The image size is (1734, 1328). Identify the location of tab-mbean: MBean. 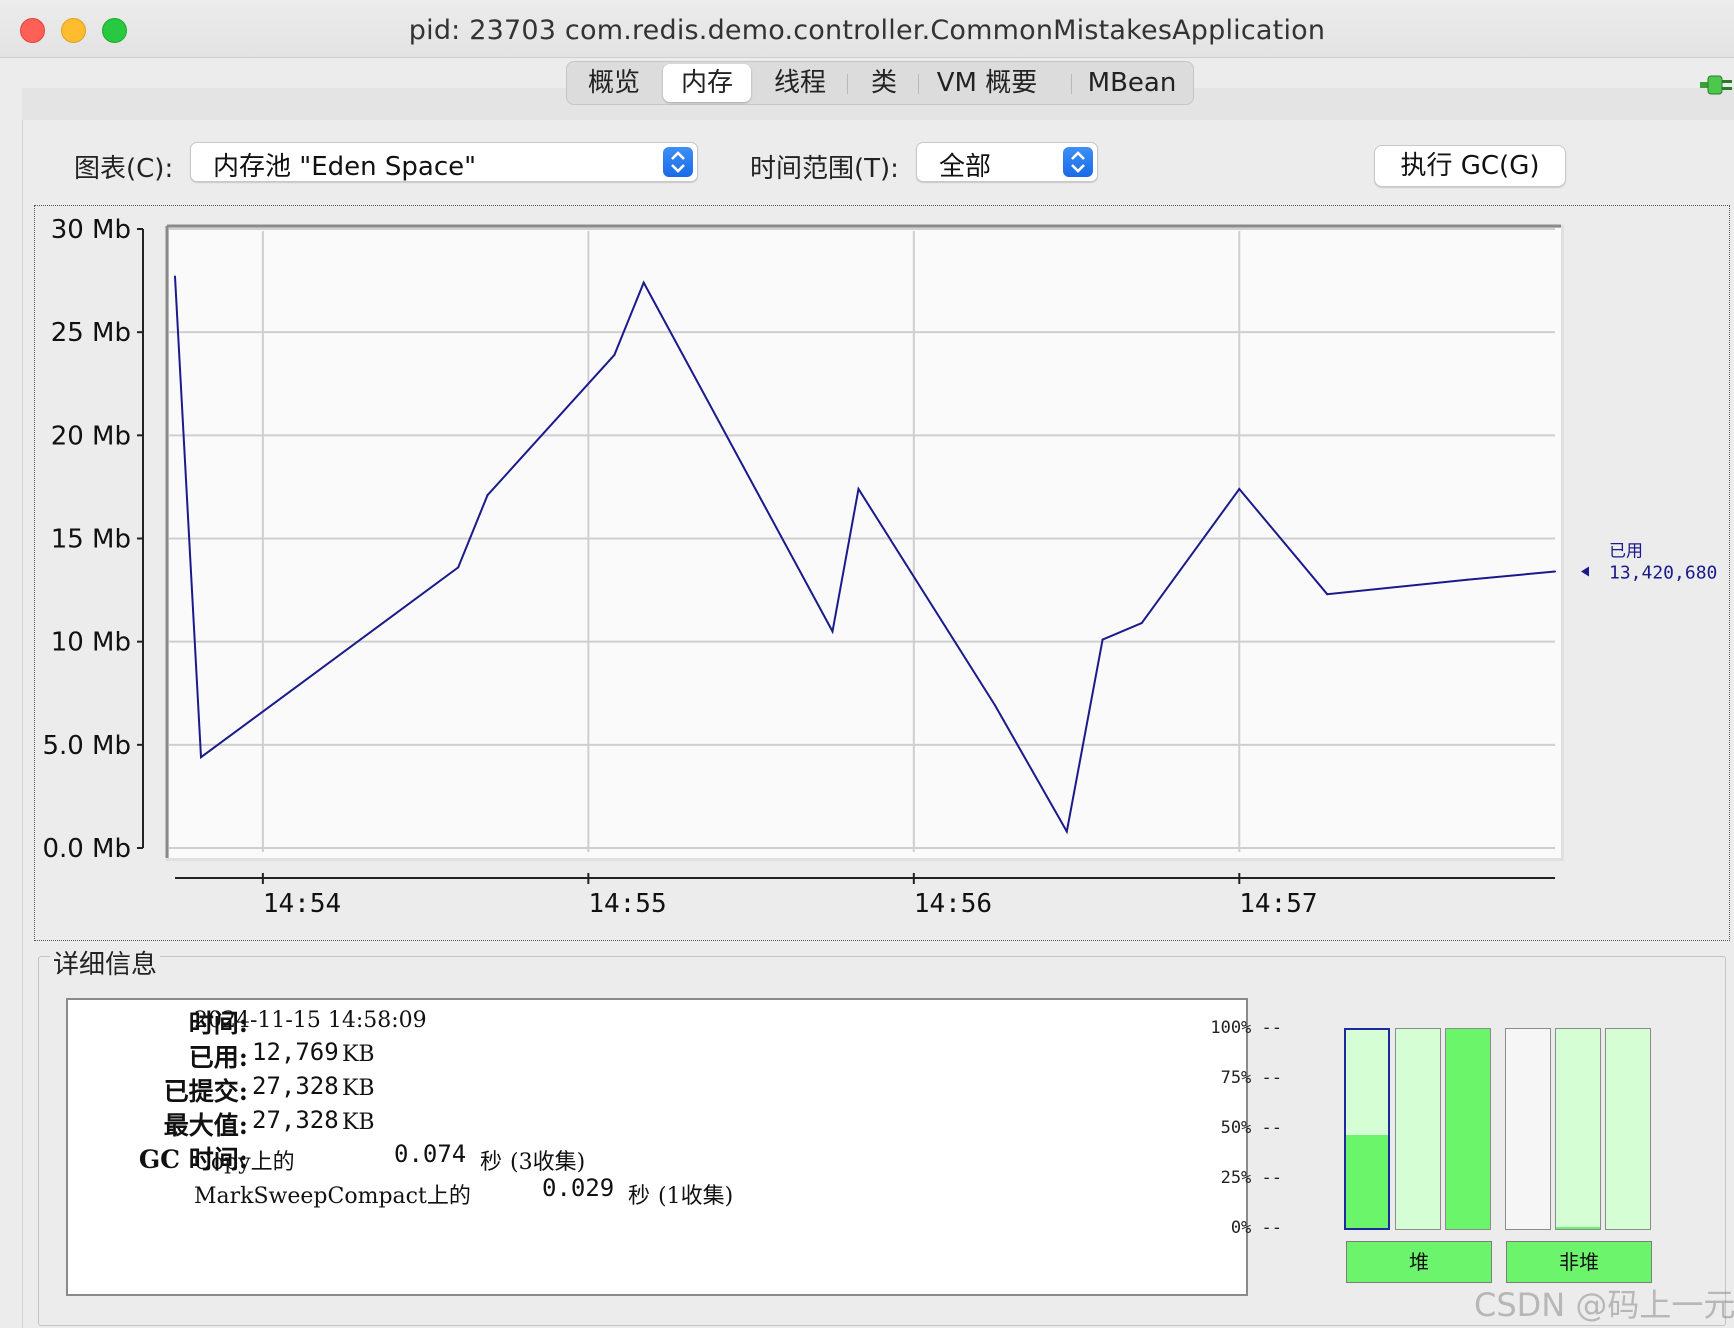
(1132, 83).